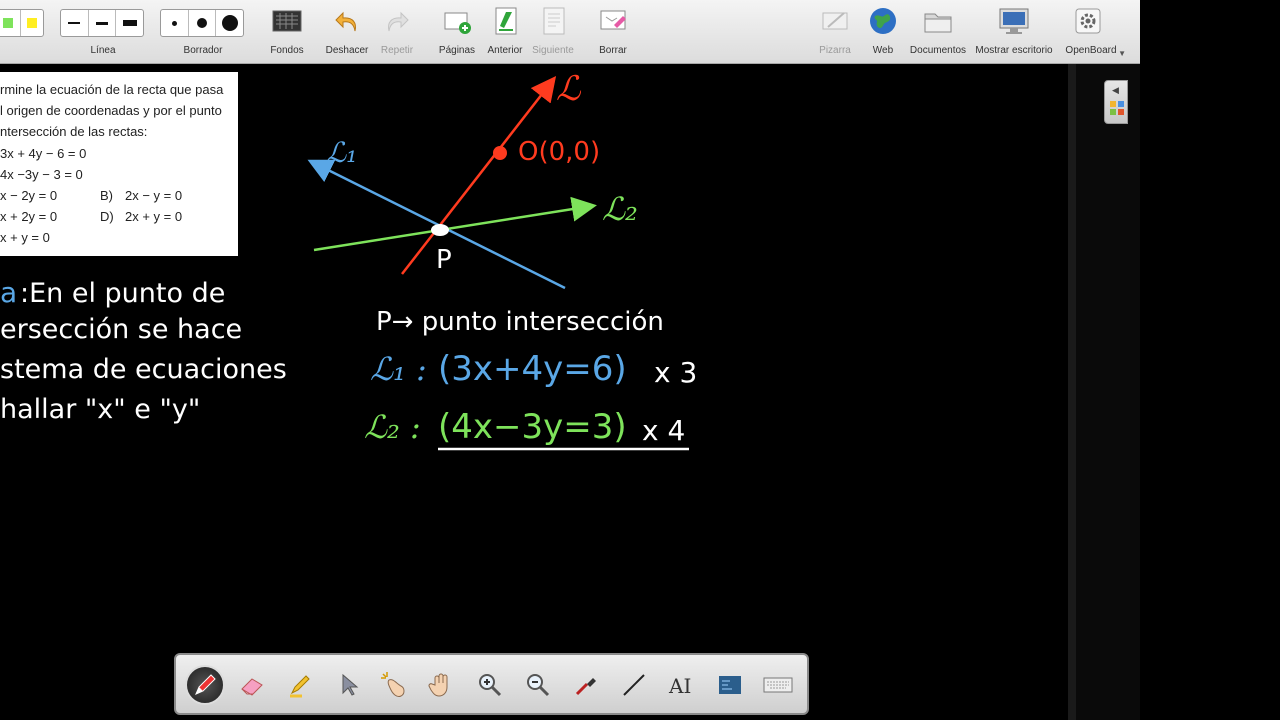 The height and width of the screenshot is (720, 1280). I want to click on line-thick-button, so click(129, 23).